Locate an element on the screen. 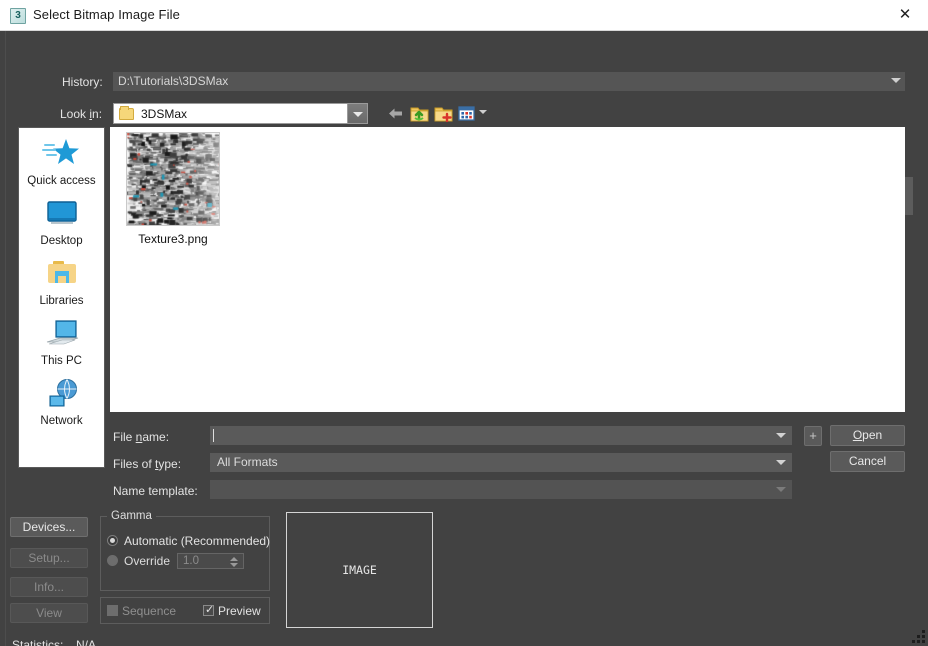  sidebar-item-label: Libraries is located at coordinates (61, 301).